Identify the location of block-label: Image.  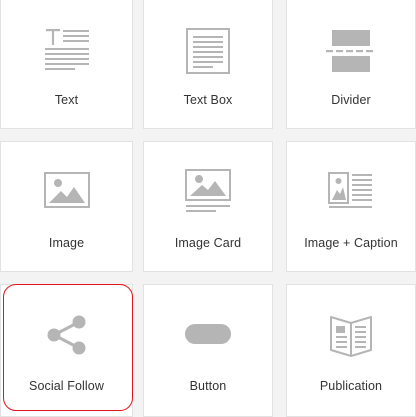
(66, 243).